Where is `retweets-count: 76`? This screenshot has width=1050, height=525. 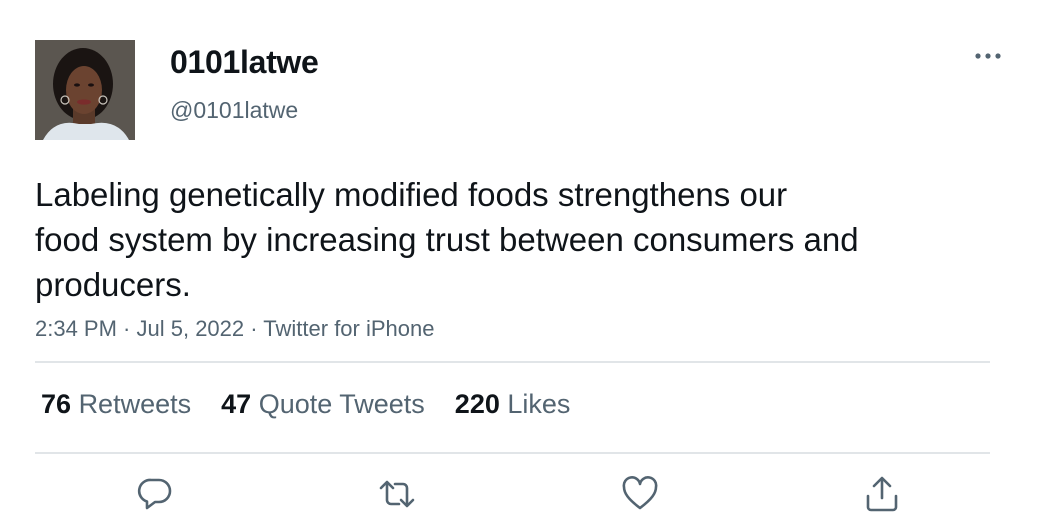
retweets-count: 76 is located at coordinates (56, 404).